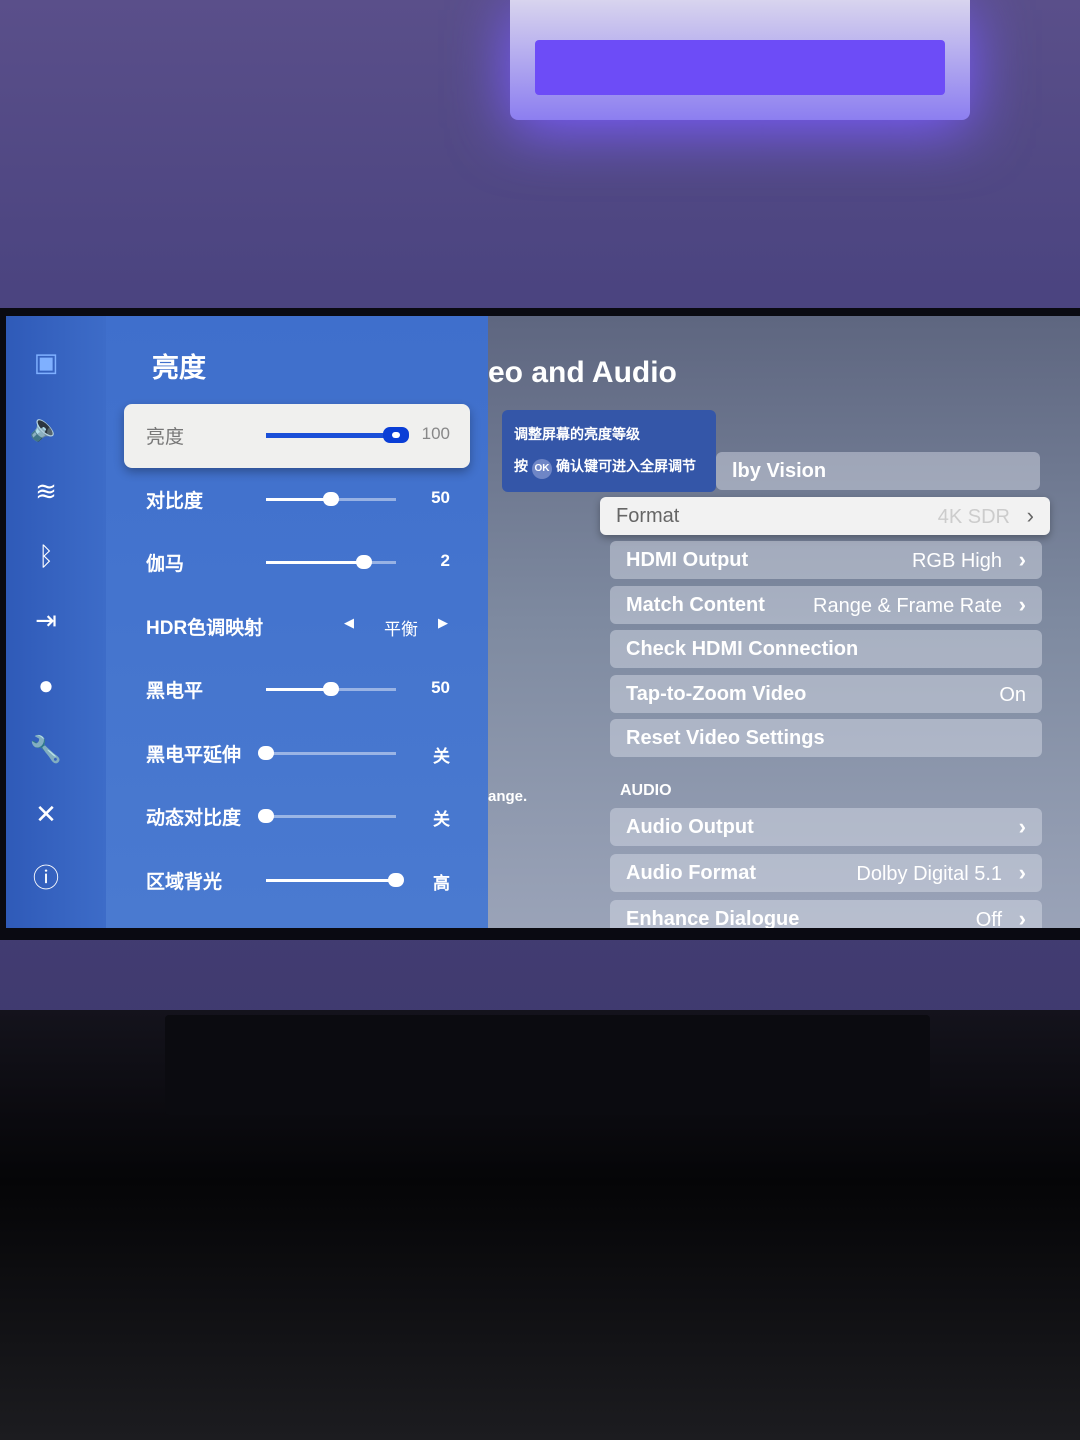  Describe the element at coordinates (46, 491) in the screenshot. I see `wifi-icon: ≋` at that location.